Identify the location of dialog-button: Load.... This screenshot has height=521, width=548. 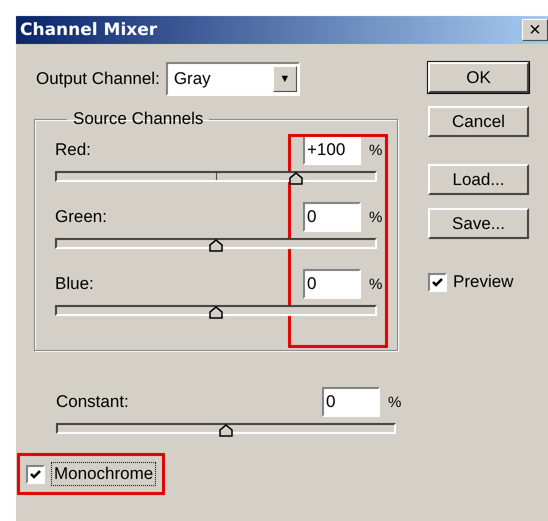
(478, 179).